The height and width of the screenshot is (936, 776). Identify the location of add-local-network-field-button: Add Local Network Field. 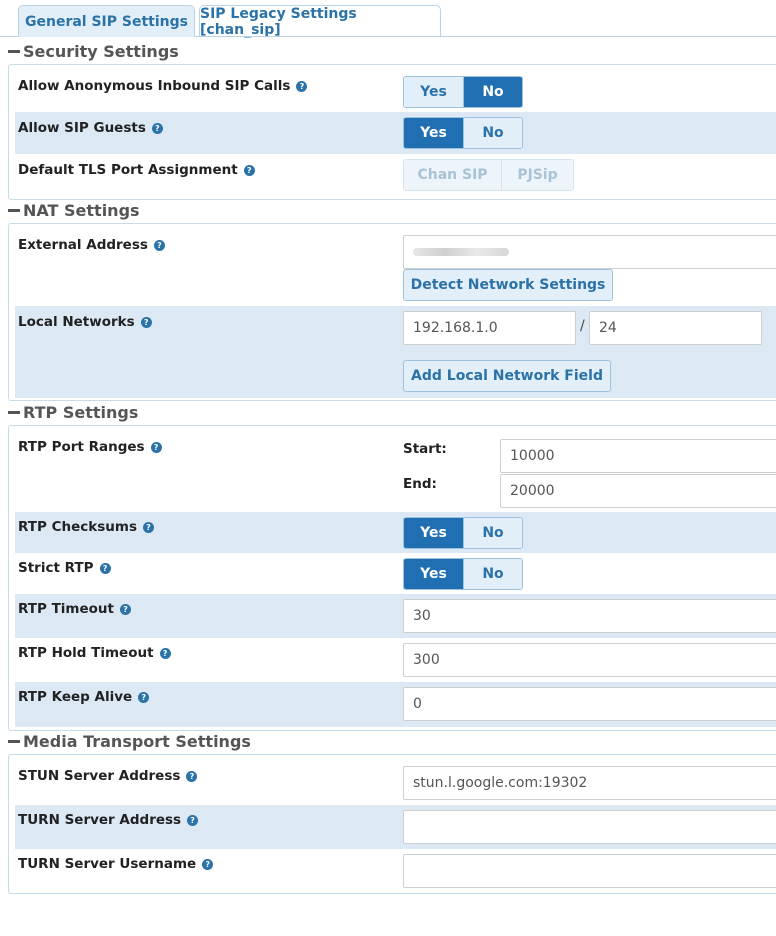
(507, 376).